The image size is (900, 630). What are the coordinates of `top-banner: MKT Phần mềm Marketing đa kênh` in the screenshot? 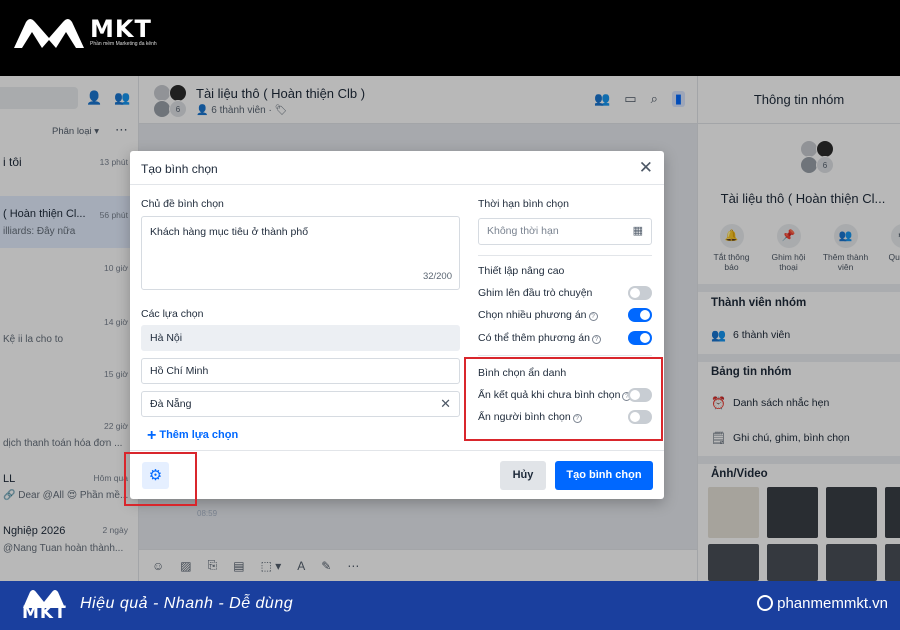 It's located at (450, 38).